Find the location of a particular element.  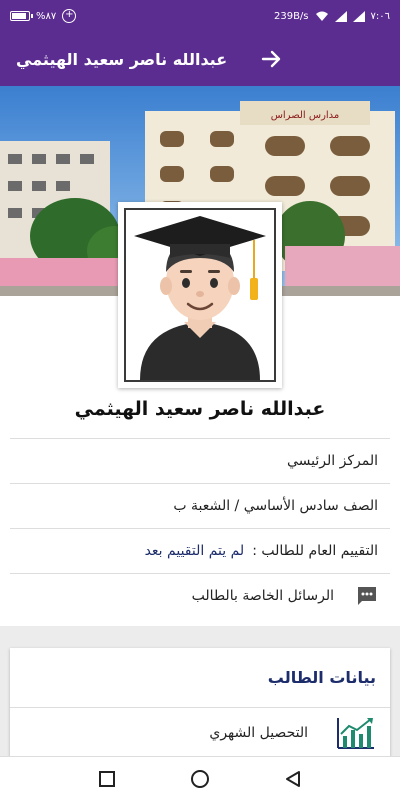

back-icon is located at coordinates (293, 778).